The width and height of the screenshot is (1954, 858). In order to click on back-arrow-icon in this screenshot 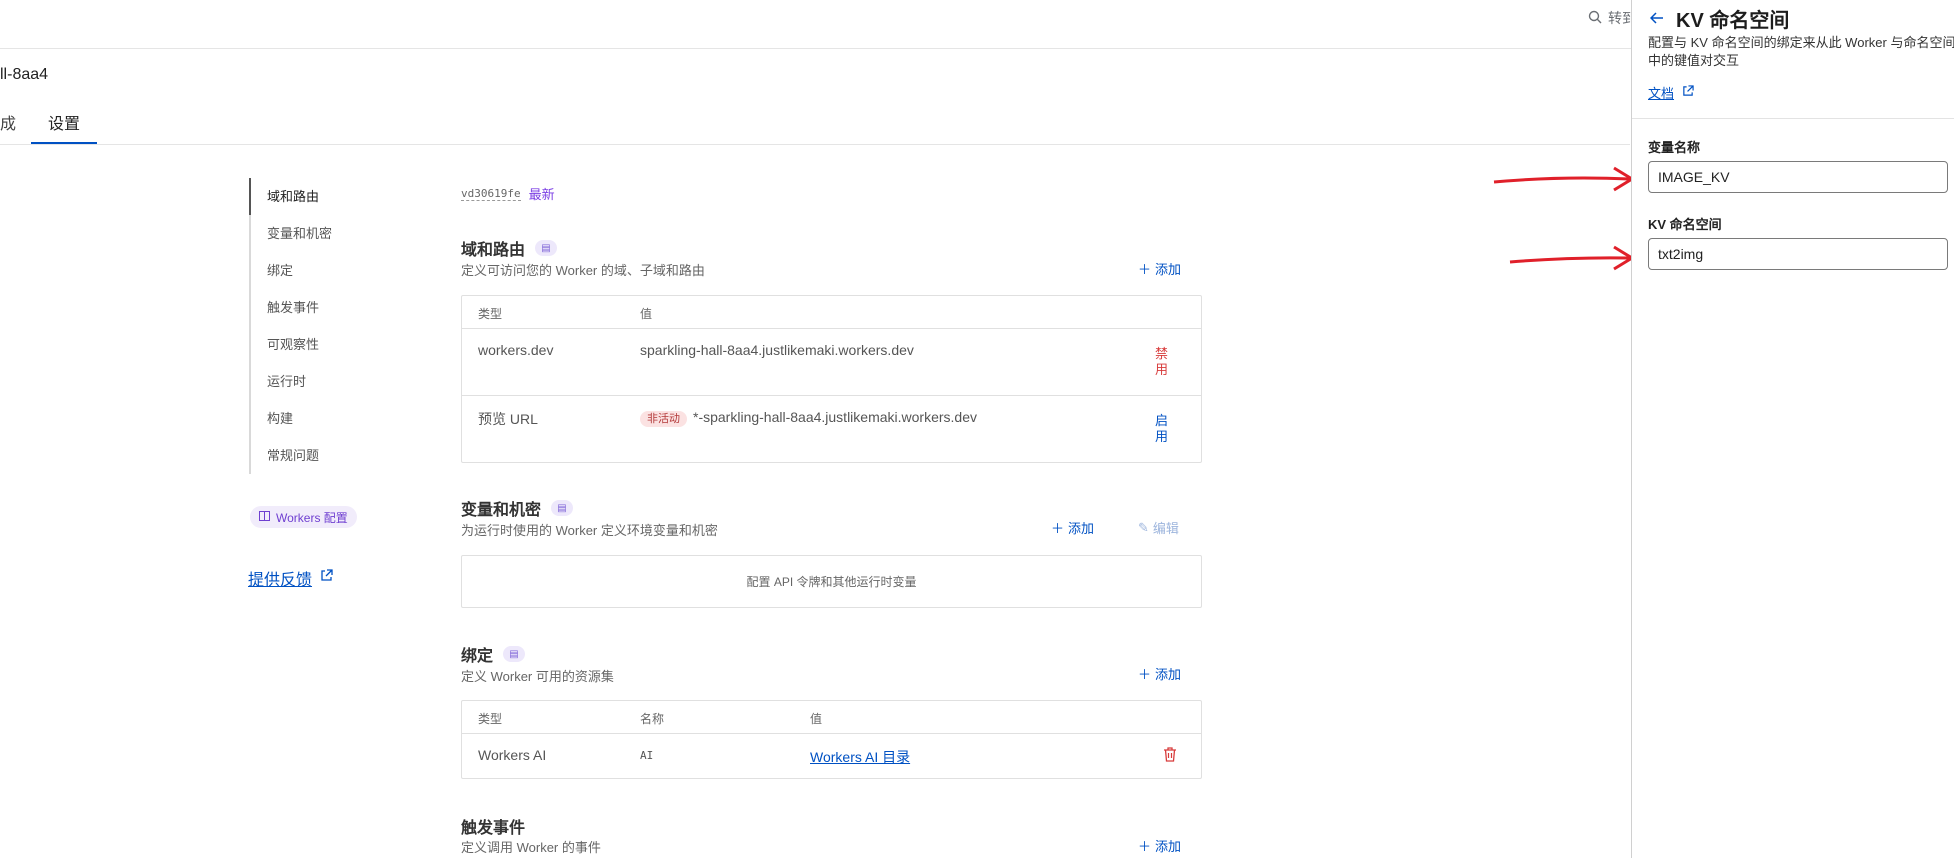, I will do `click(1656, 19)`.